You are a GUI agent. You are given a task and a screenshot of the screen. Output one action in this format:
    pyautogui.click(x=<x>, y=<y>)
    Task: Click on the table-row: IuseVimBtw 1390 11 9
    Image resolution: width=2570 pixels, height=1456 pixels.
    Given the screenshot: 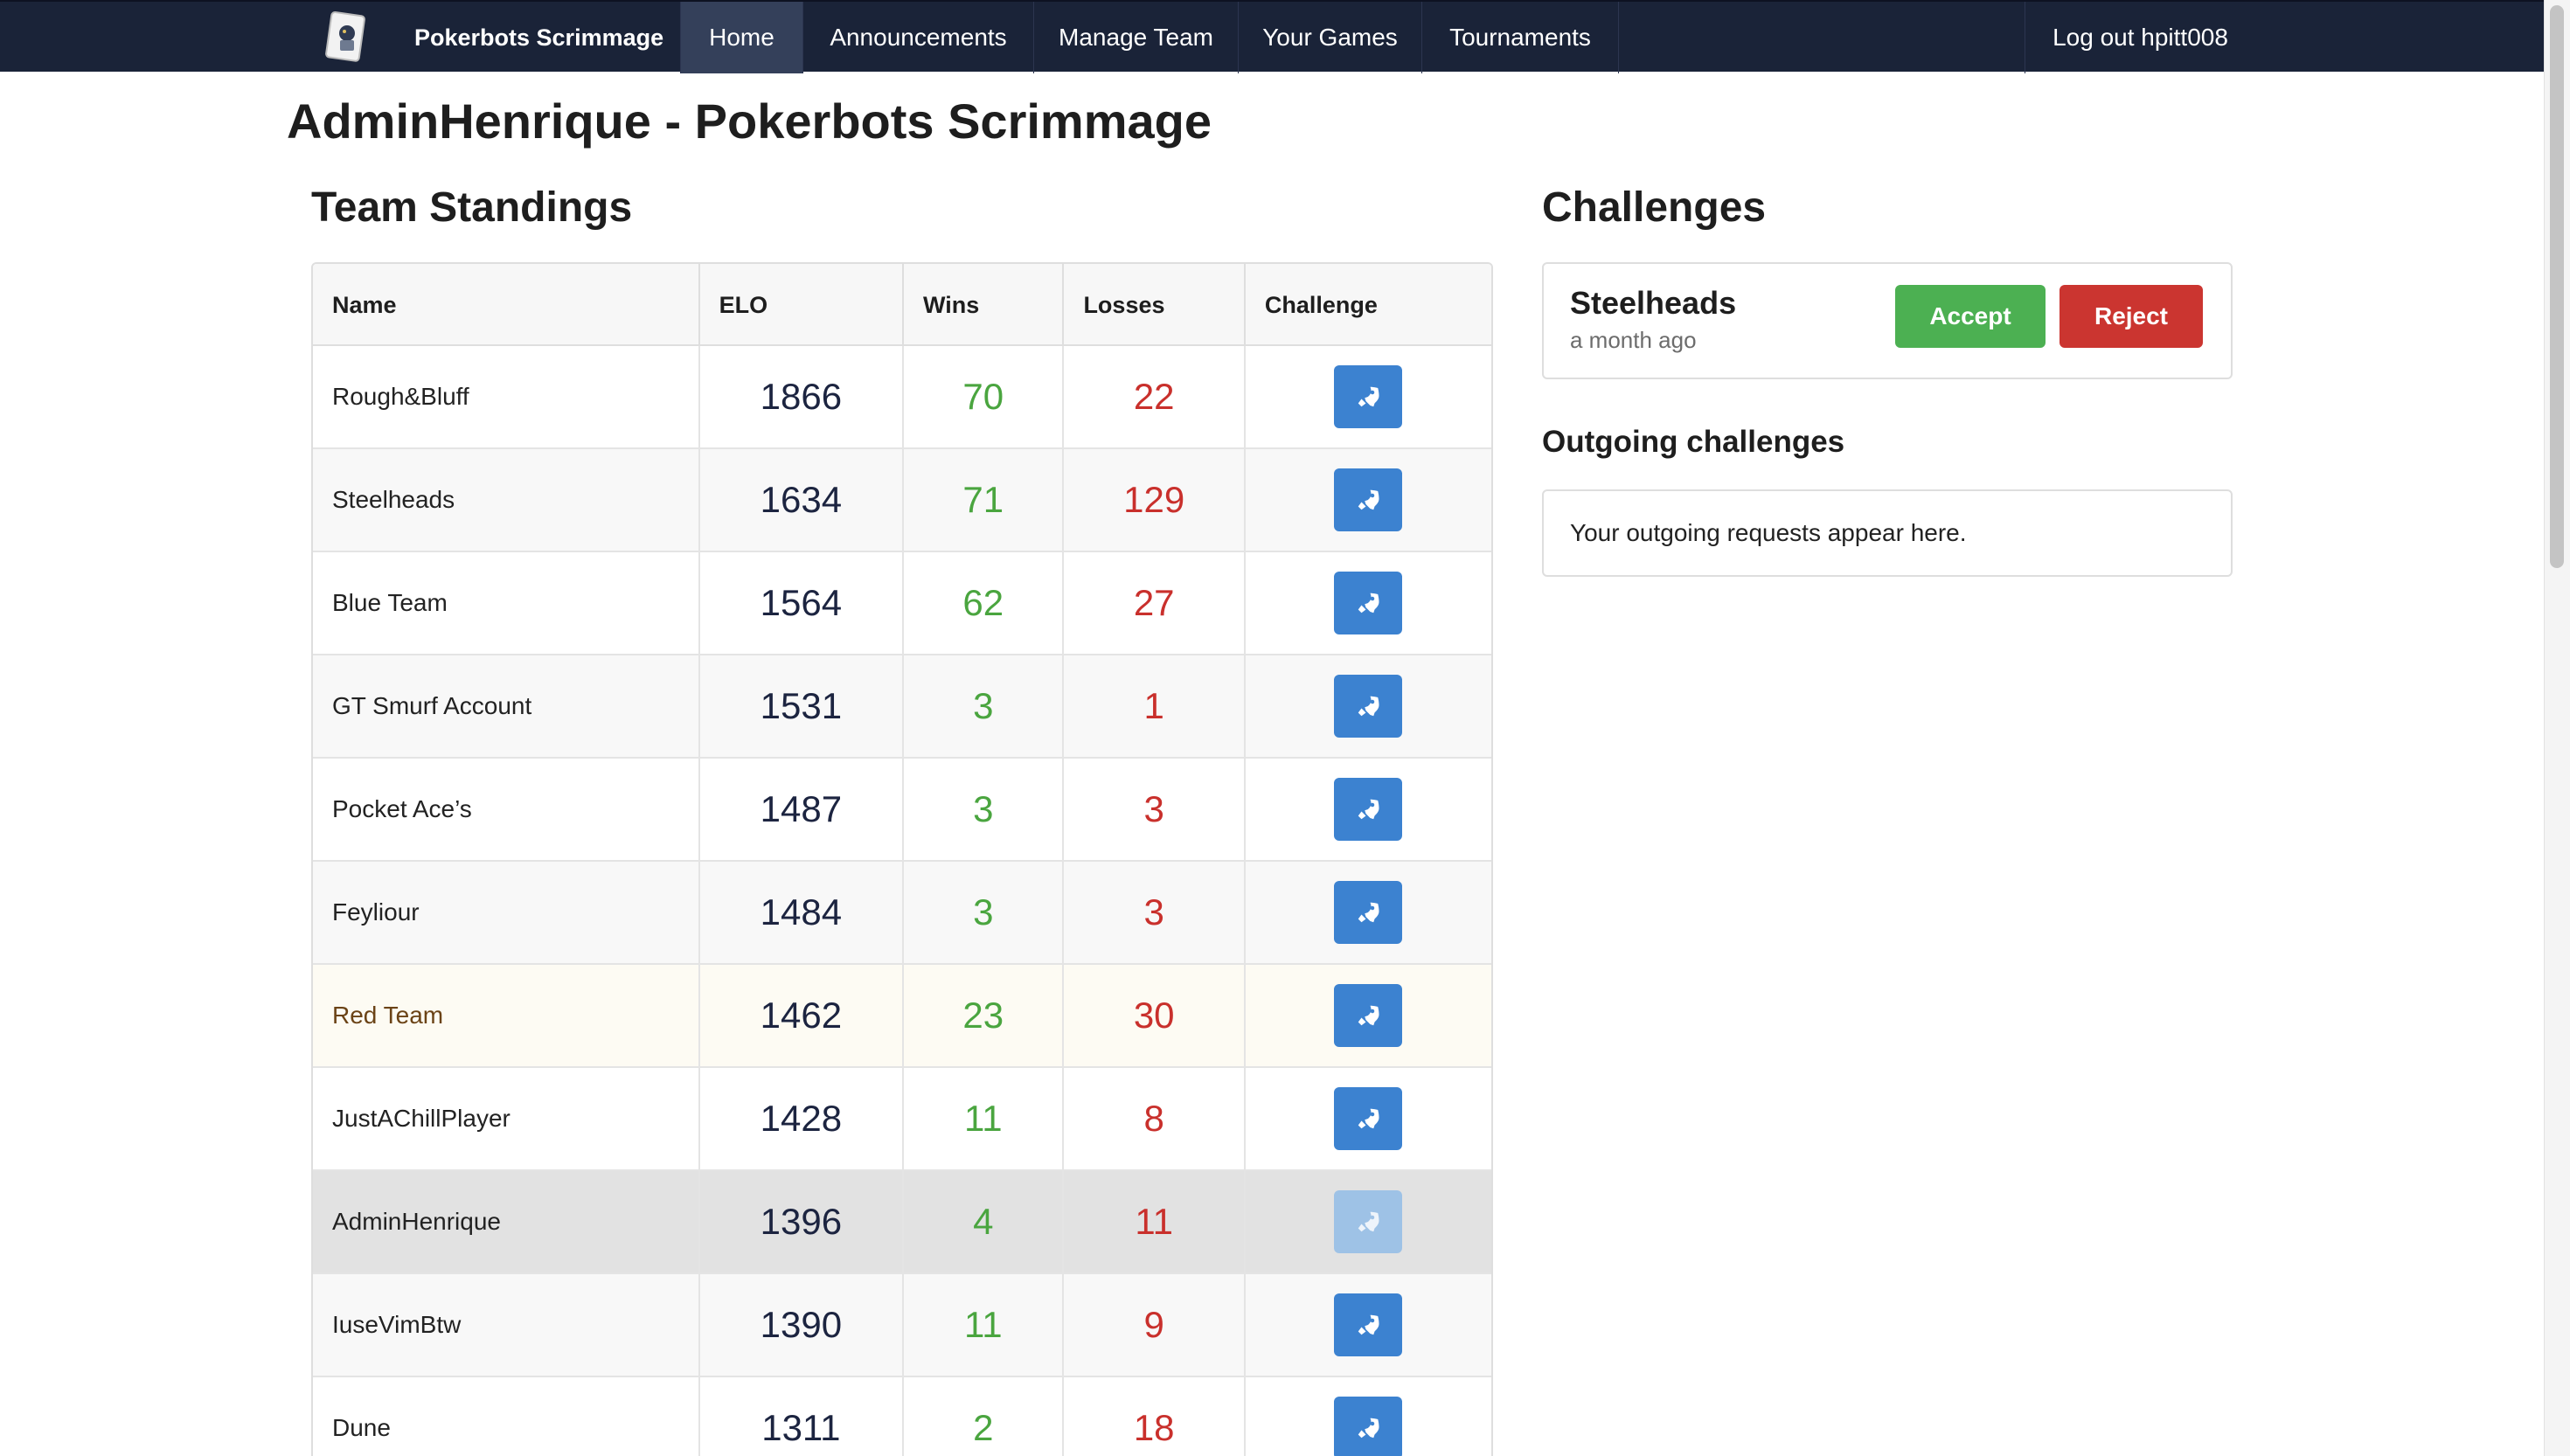 What is the action you would take?
    pyautogui.click(x=902, y=1325)
    